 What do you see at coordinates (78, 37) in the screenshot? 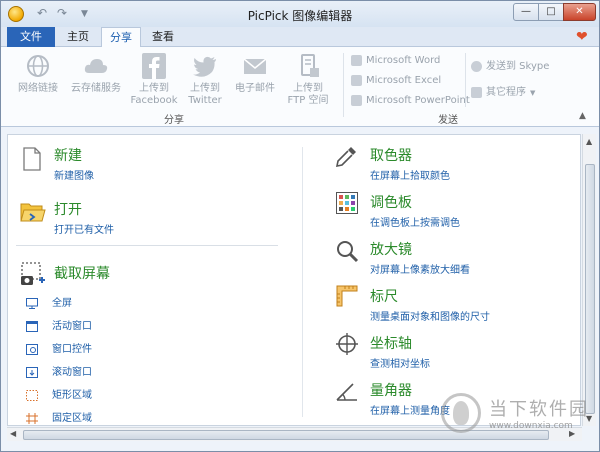
I see `tab-home: 主页` at bounding box center [78, 37].